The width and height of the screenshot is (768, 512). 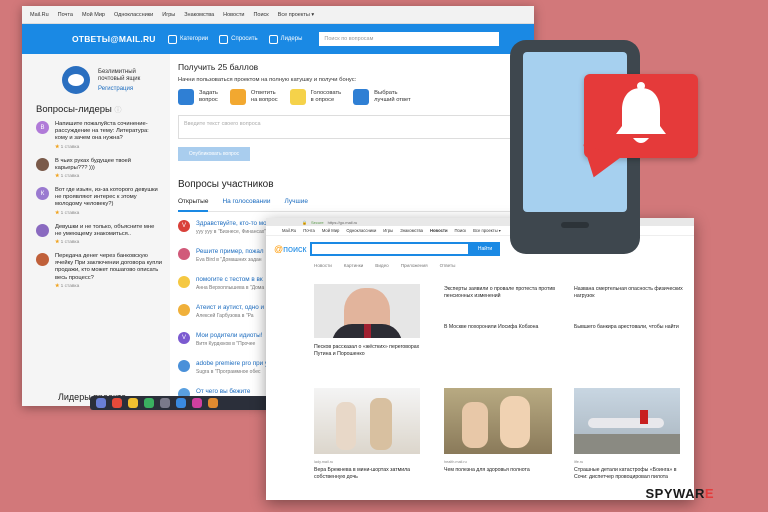 What do you see at coordinates (641, 112) in the screenshot?
I see `bell-icon` at bounding box center [641, 112].